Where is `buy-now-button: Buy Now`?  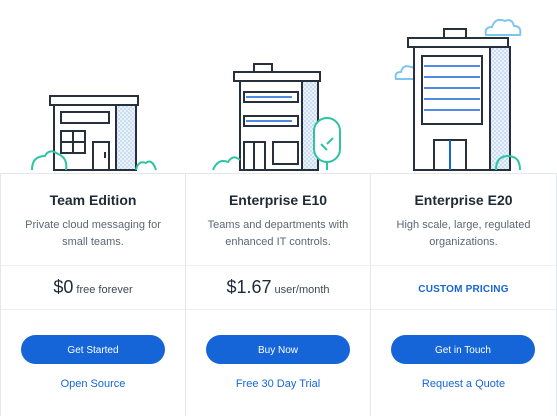 buy-now-button: Buy Now is located at coordinates (278, 349).